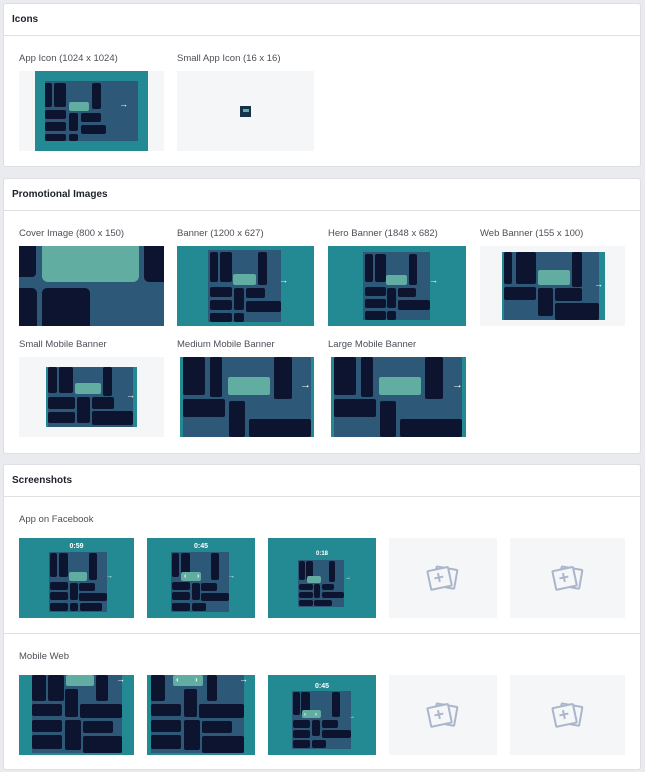  I want to click on medium-mobile-banner-image: →, so click(247, 397).